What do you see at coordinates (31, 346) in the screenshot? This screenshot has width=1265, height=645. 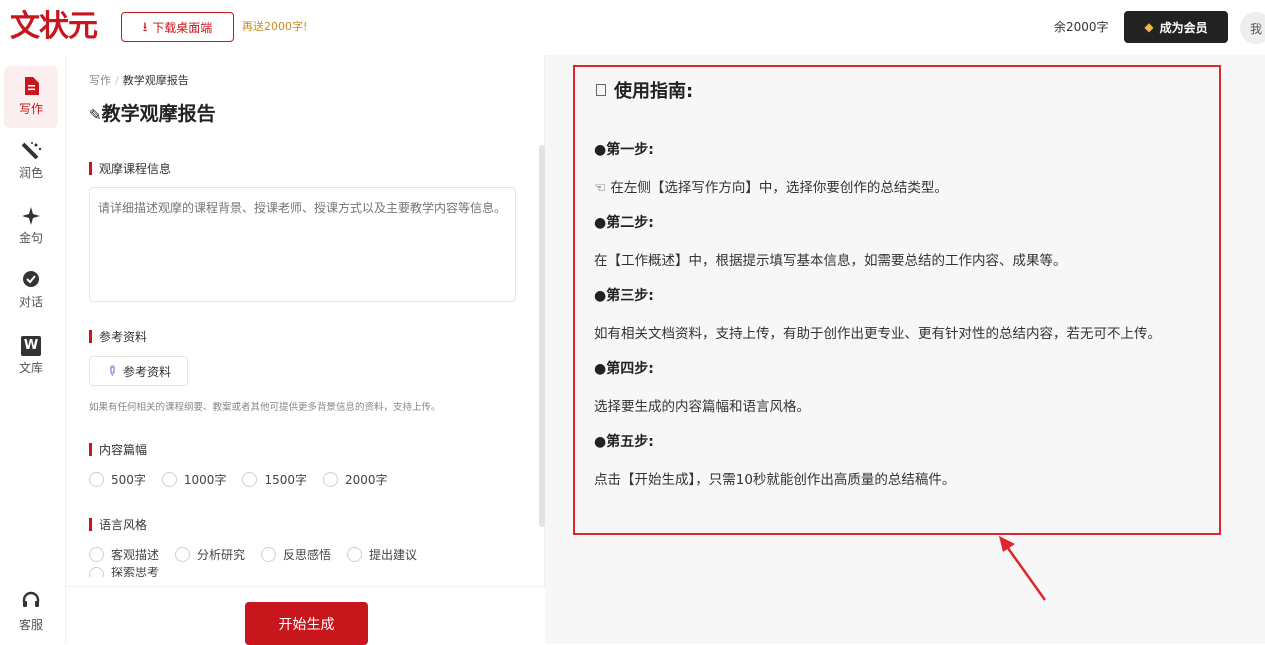 I see `w-library-icon: W` at bounding box center [31, 346].